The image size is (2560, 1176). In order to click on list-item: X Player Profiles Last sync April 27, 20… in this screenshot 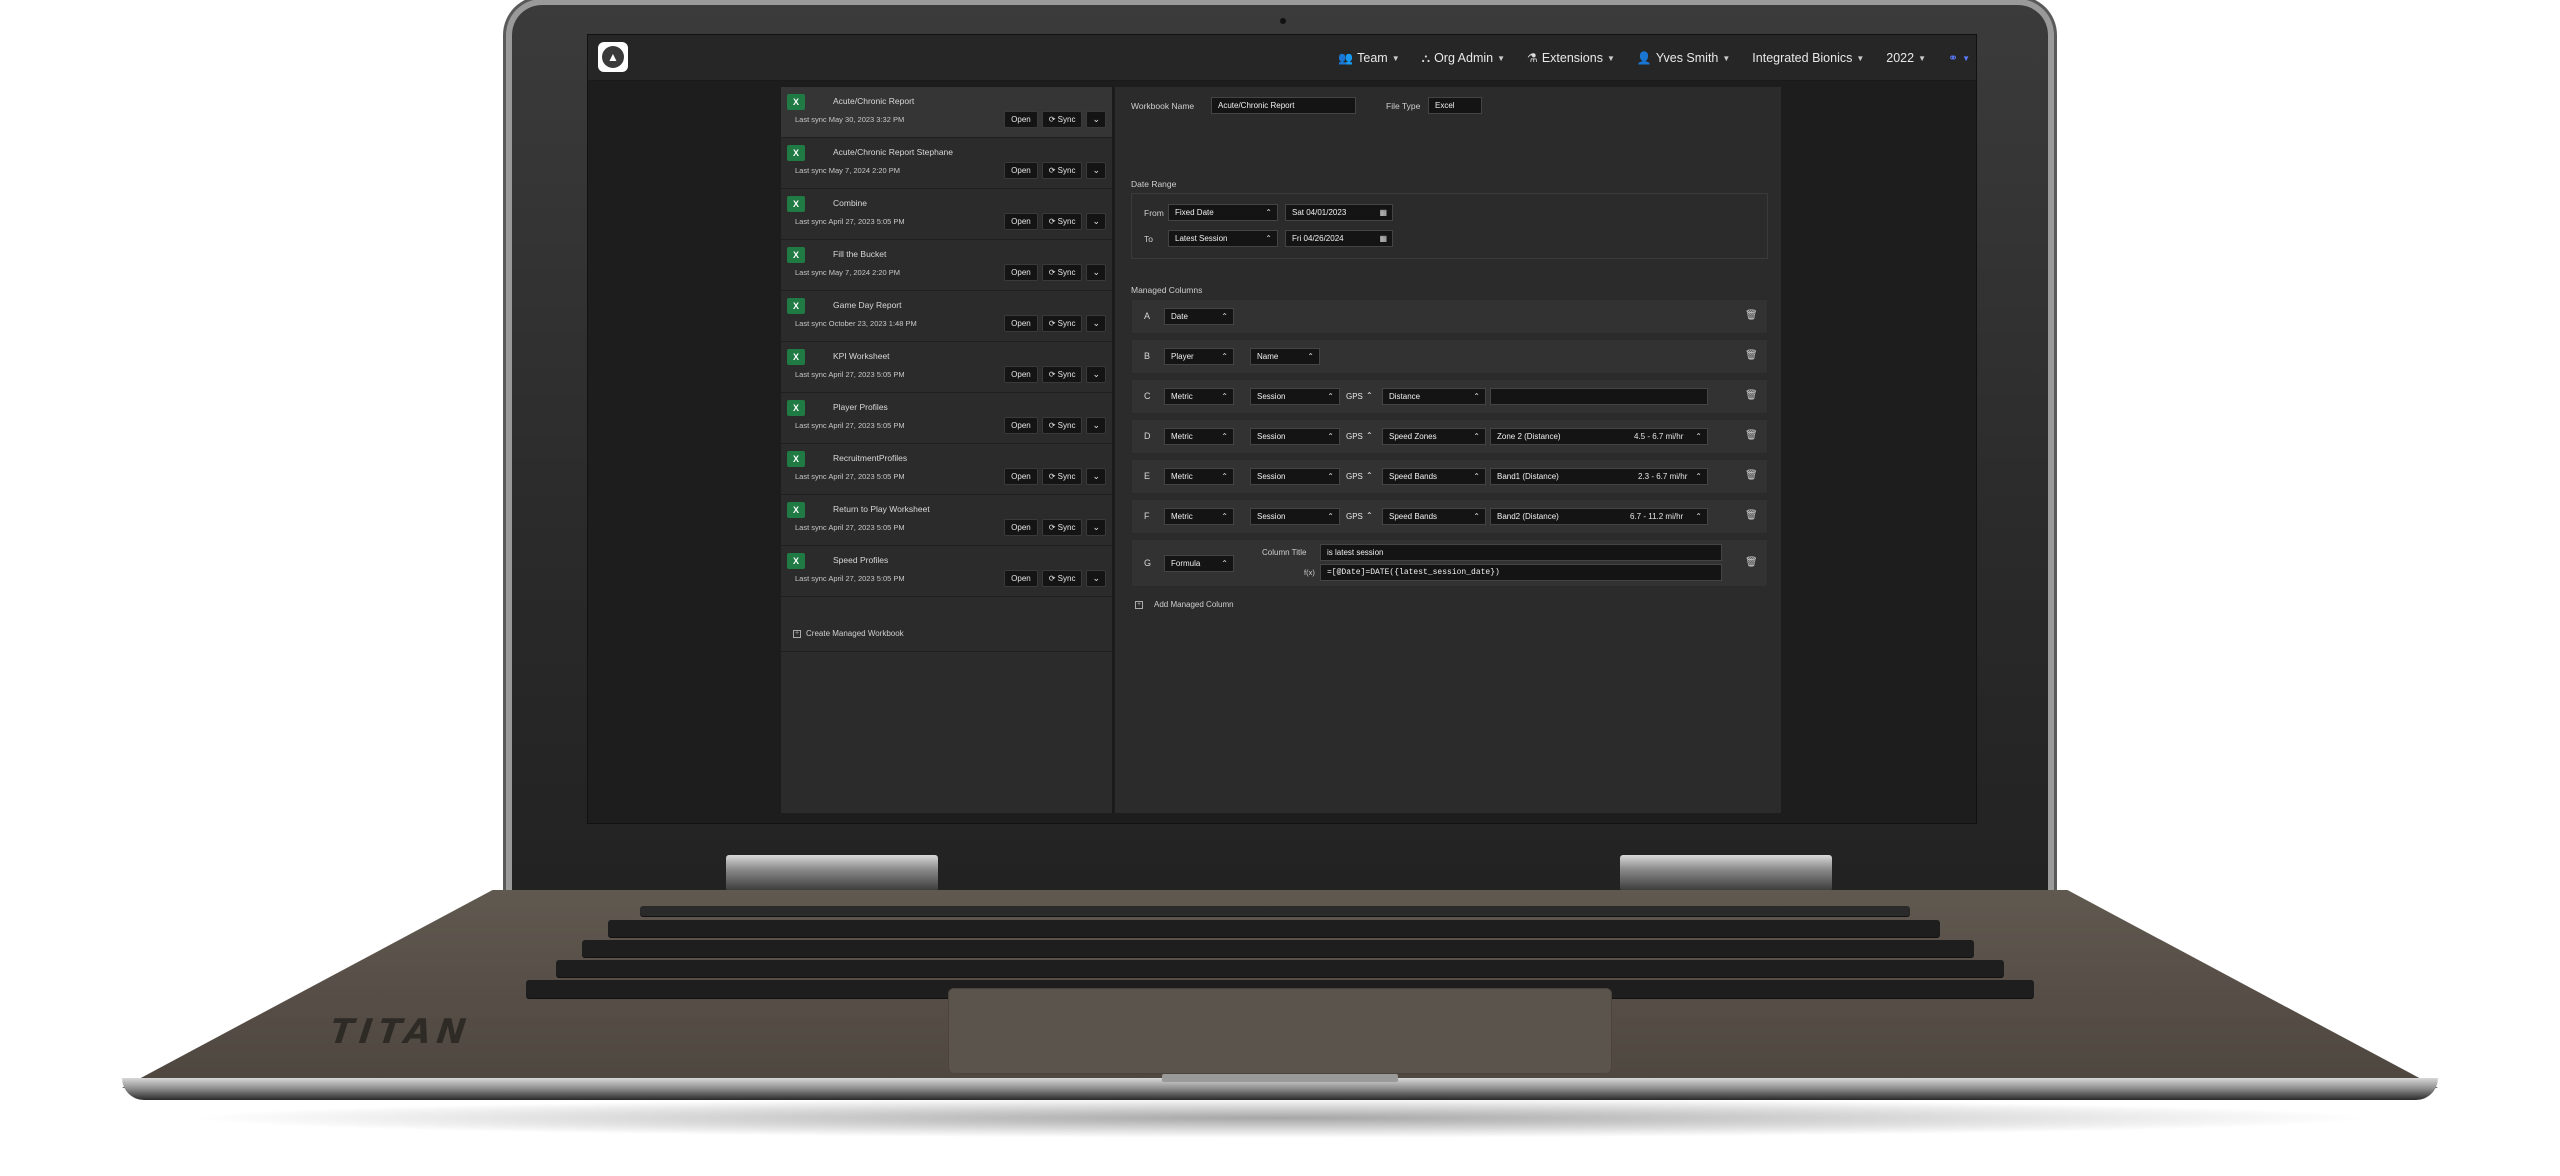, I will do `click(946, 418)`.